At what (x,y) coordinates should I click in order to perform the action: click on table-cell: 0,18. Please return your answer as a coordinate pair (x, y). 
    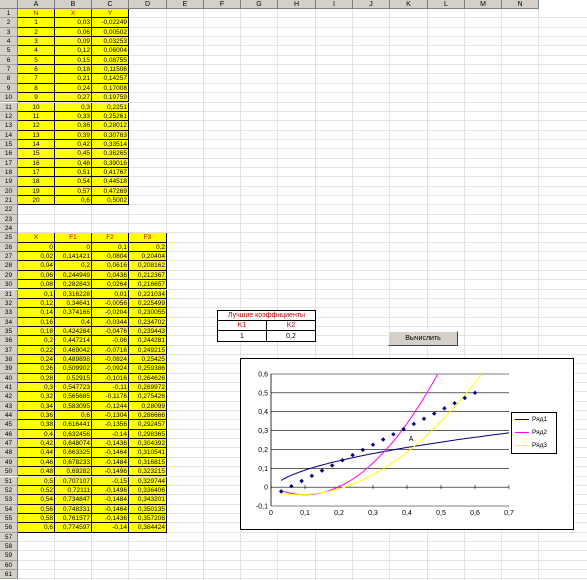
    Looking at the image, I should click on (73, 70).